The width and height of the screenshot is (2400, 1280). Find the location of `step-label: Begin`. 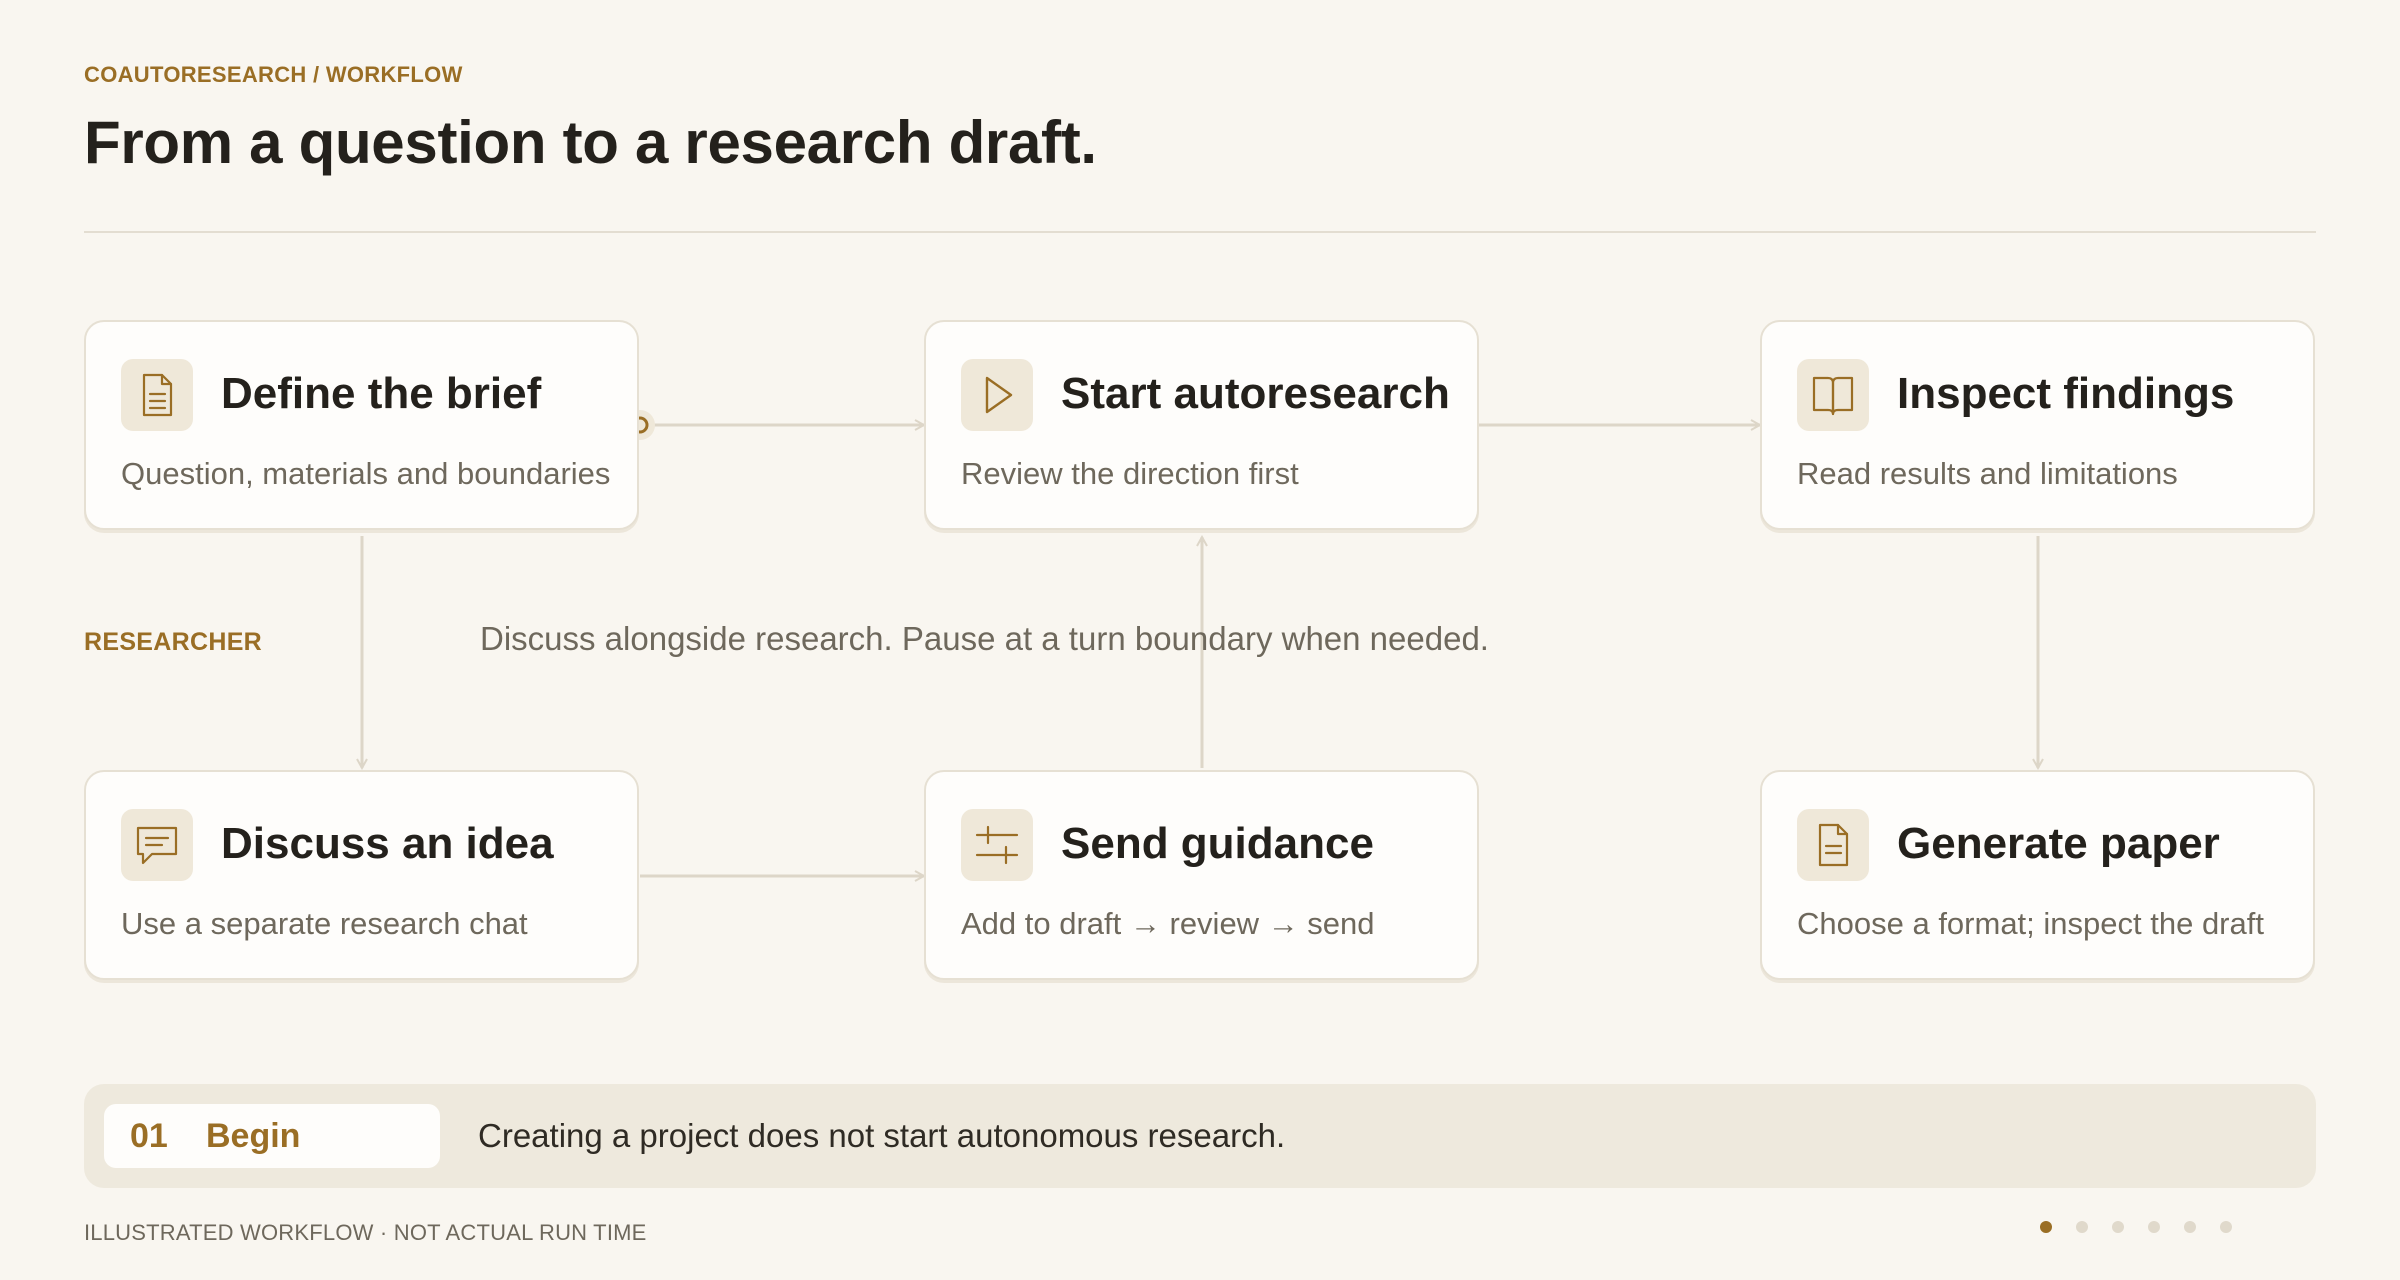

step-label: Begin is located at coordinates (253, 1136).